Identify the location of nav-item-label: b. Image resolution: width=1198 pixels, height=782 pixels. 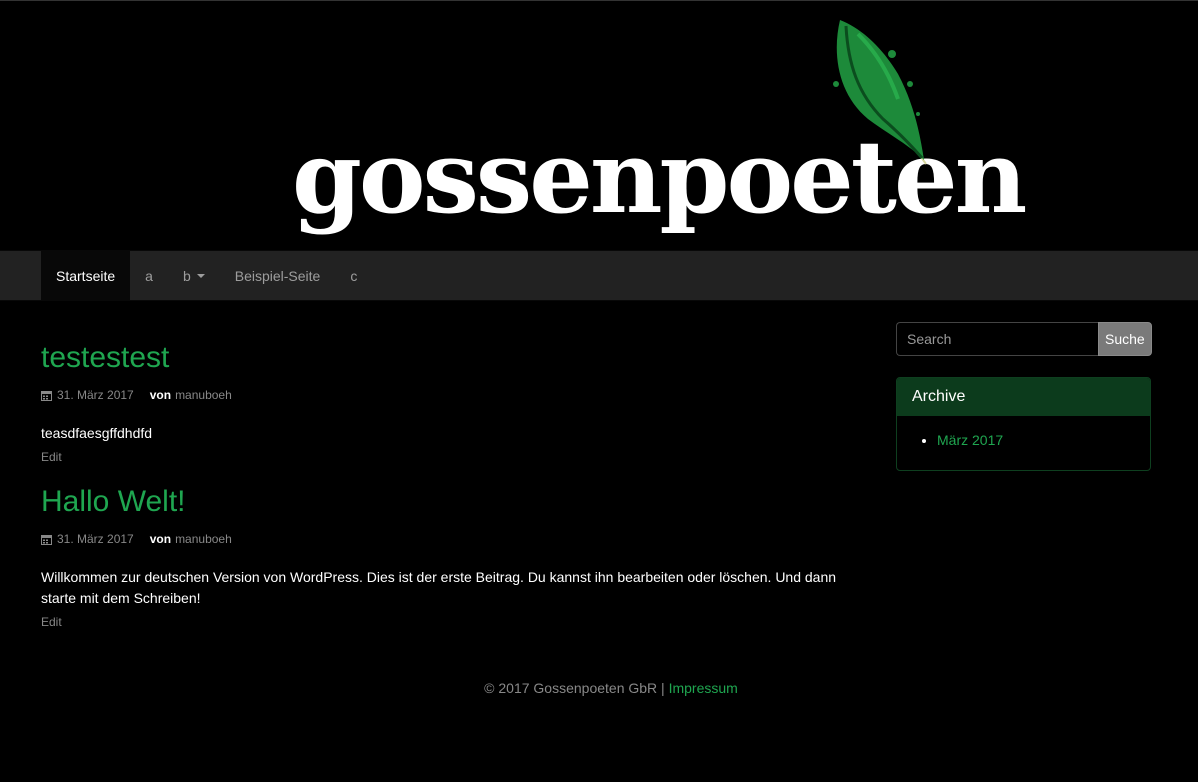
(186, 275).